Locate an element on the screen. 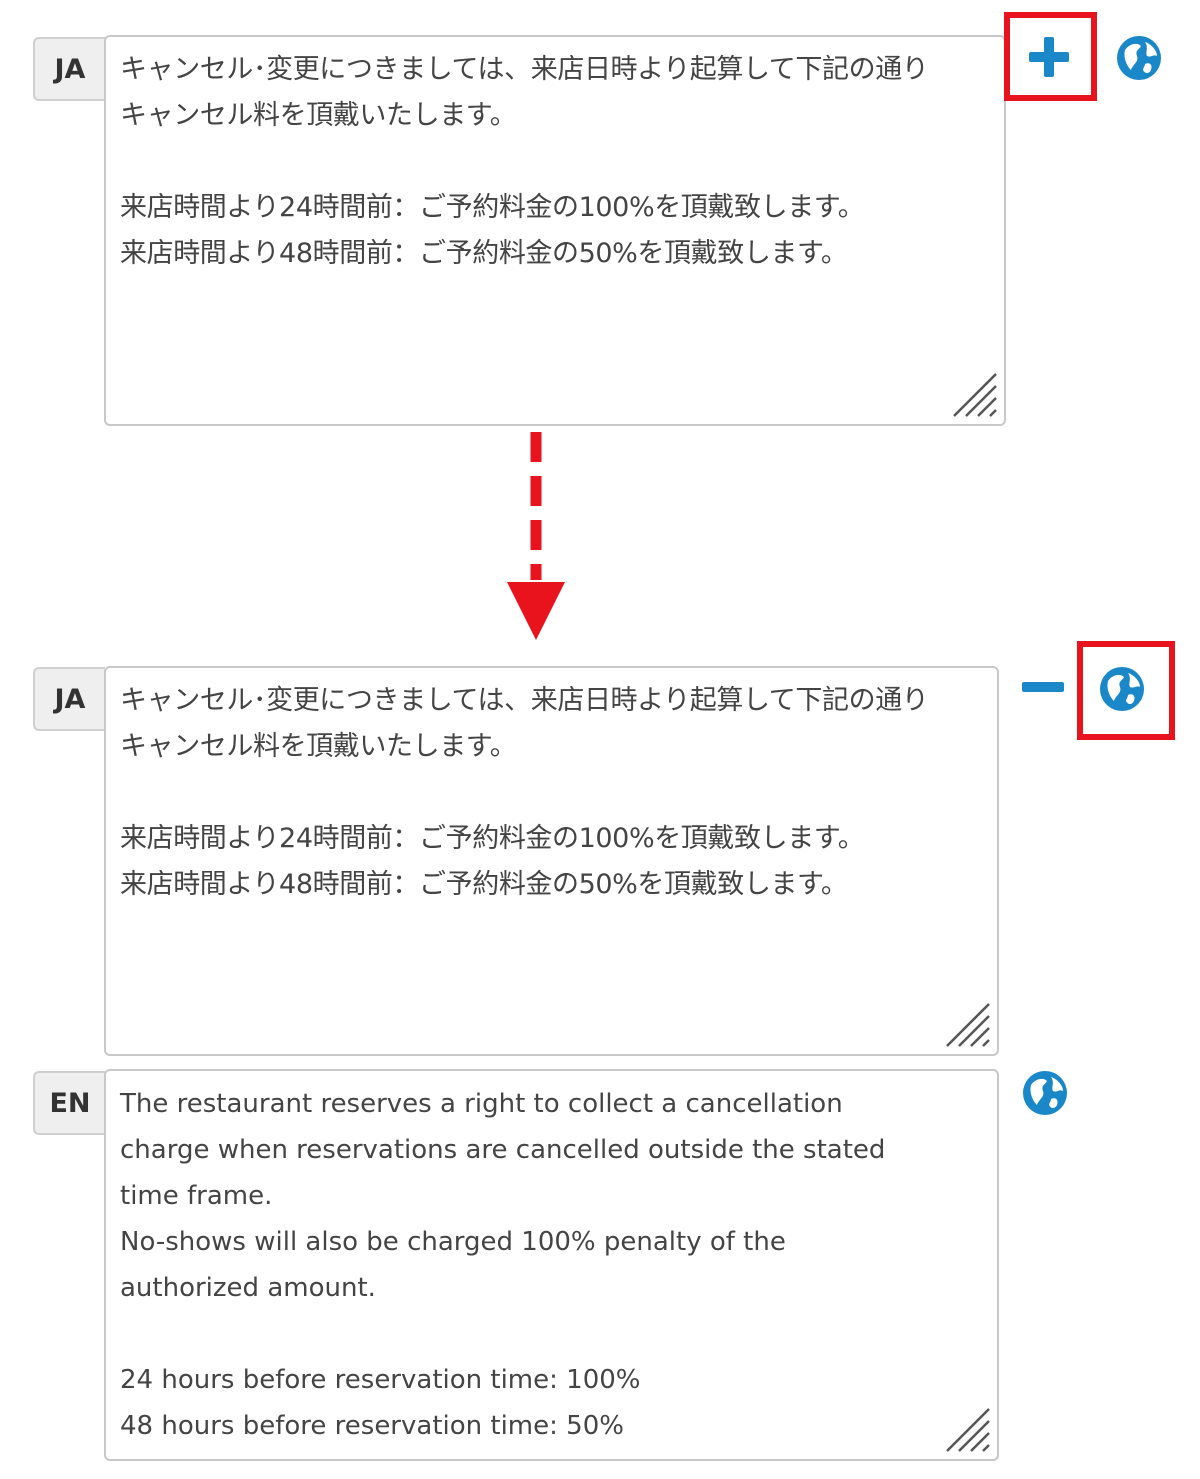 This screenshot has width=1200, height=1479. remove-translation-button is located at coordinates (1043, 687).